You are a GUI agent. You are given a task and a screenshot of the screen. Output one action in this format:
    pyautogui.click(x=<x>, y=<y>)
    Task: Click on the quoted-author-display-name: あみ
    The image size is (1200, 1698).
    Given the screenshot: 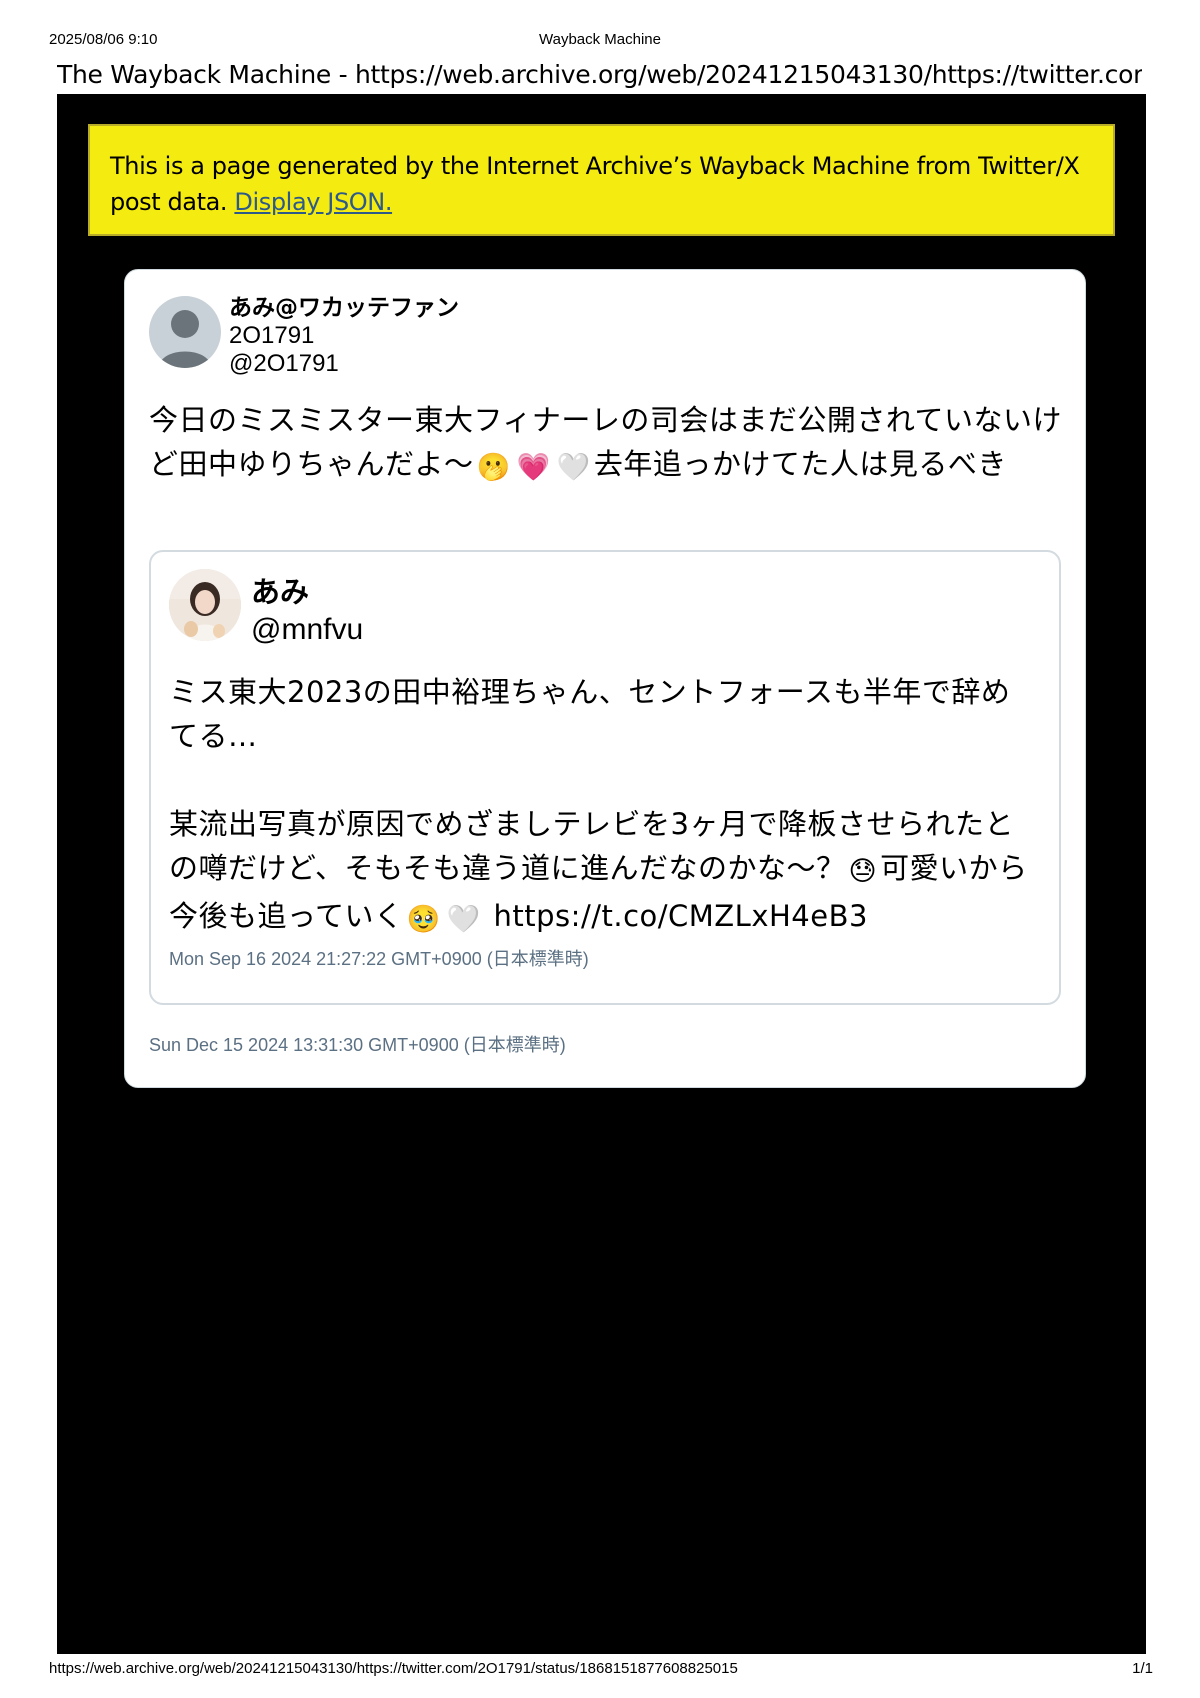 What is the action you would take?
    pyautogui.click(x=307, y=592)
    